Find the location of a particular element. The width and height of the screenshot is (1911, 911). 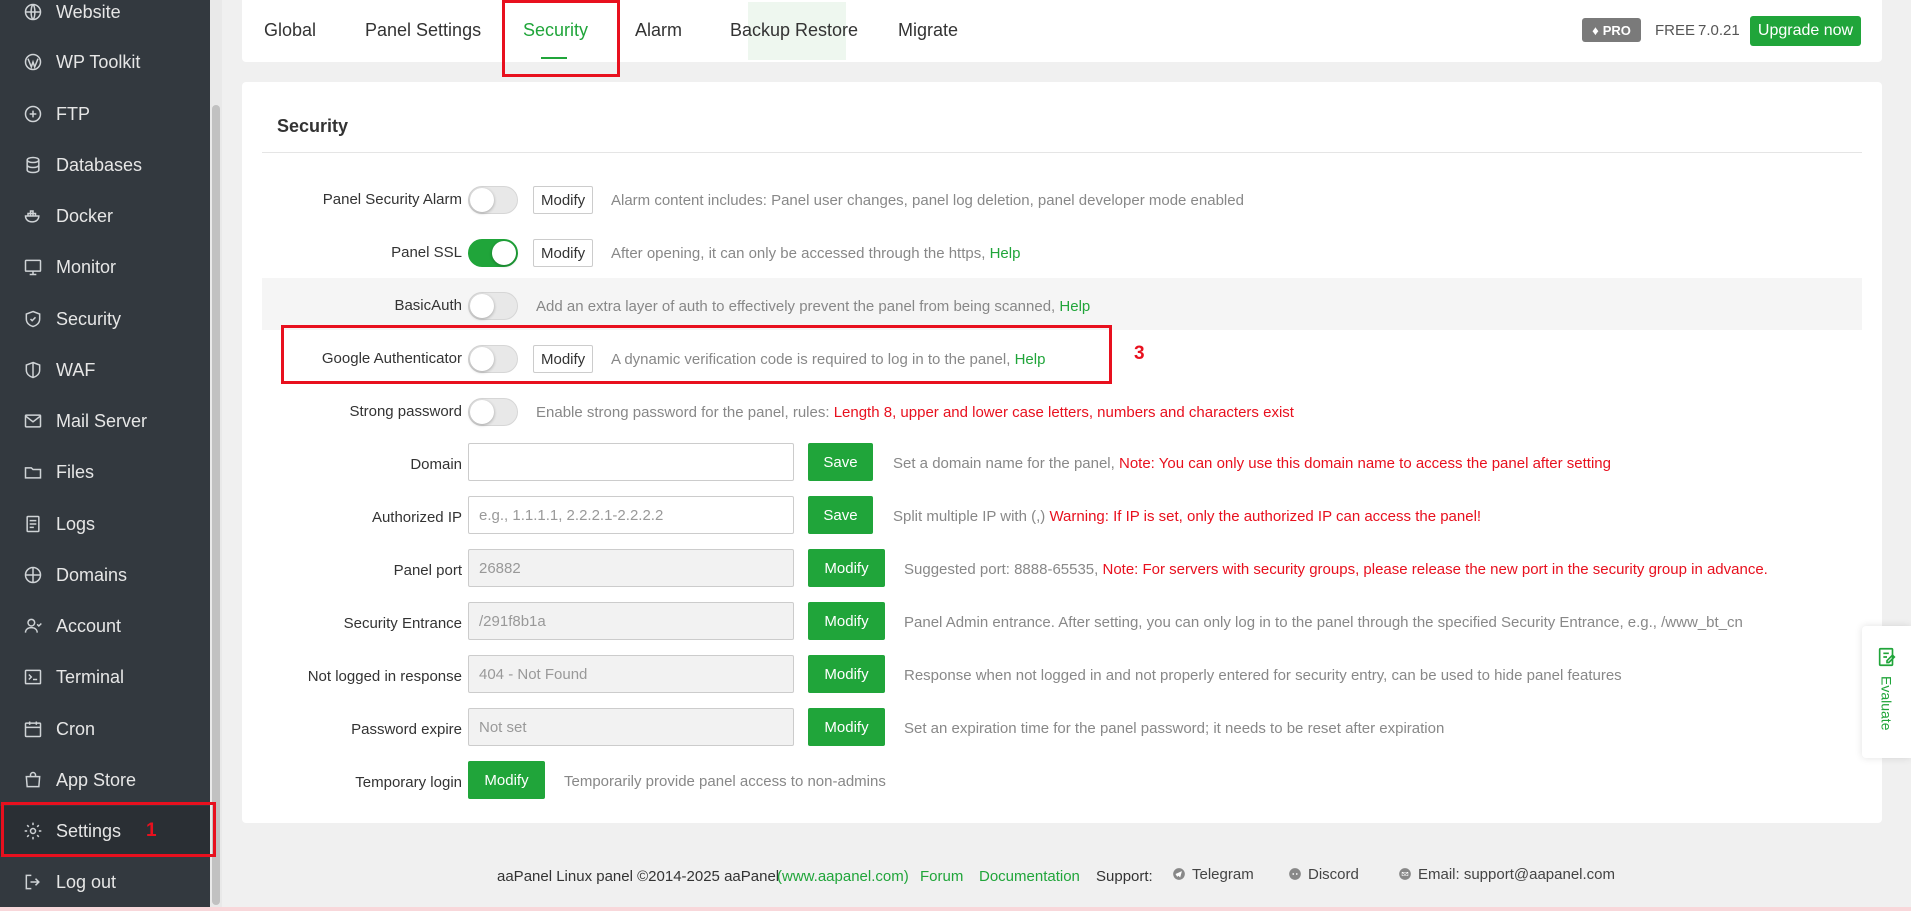

basicauth-toggle is located at coordinates (493, 306).